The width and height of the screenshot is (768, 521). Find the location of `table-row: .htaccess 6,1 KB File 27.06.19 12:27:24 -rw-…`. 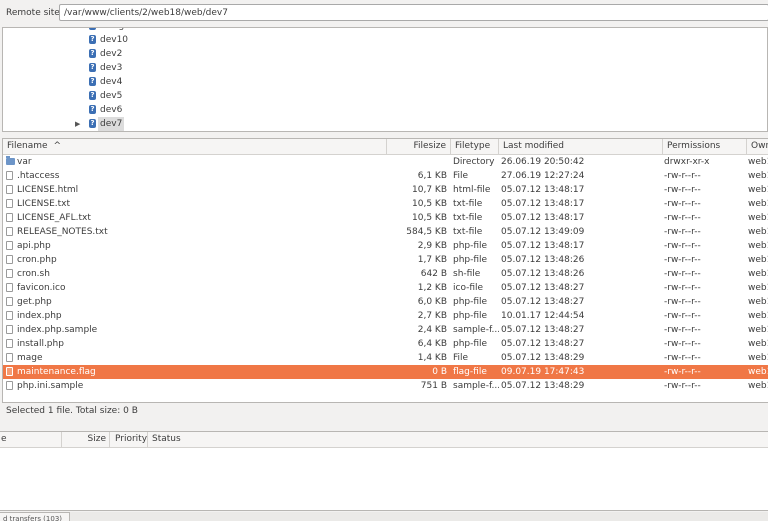

table-row: .htaccess 6,1 KB File 27.06.19 12:27:24 -rw-… is located at coordinates (385, 176).